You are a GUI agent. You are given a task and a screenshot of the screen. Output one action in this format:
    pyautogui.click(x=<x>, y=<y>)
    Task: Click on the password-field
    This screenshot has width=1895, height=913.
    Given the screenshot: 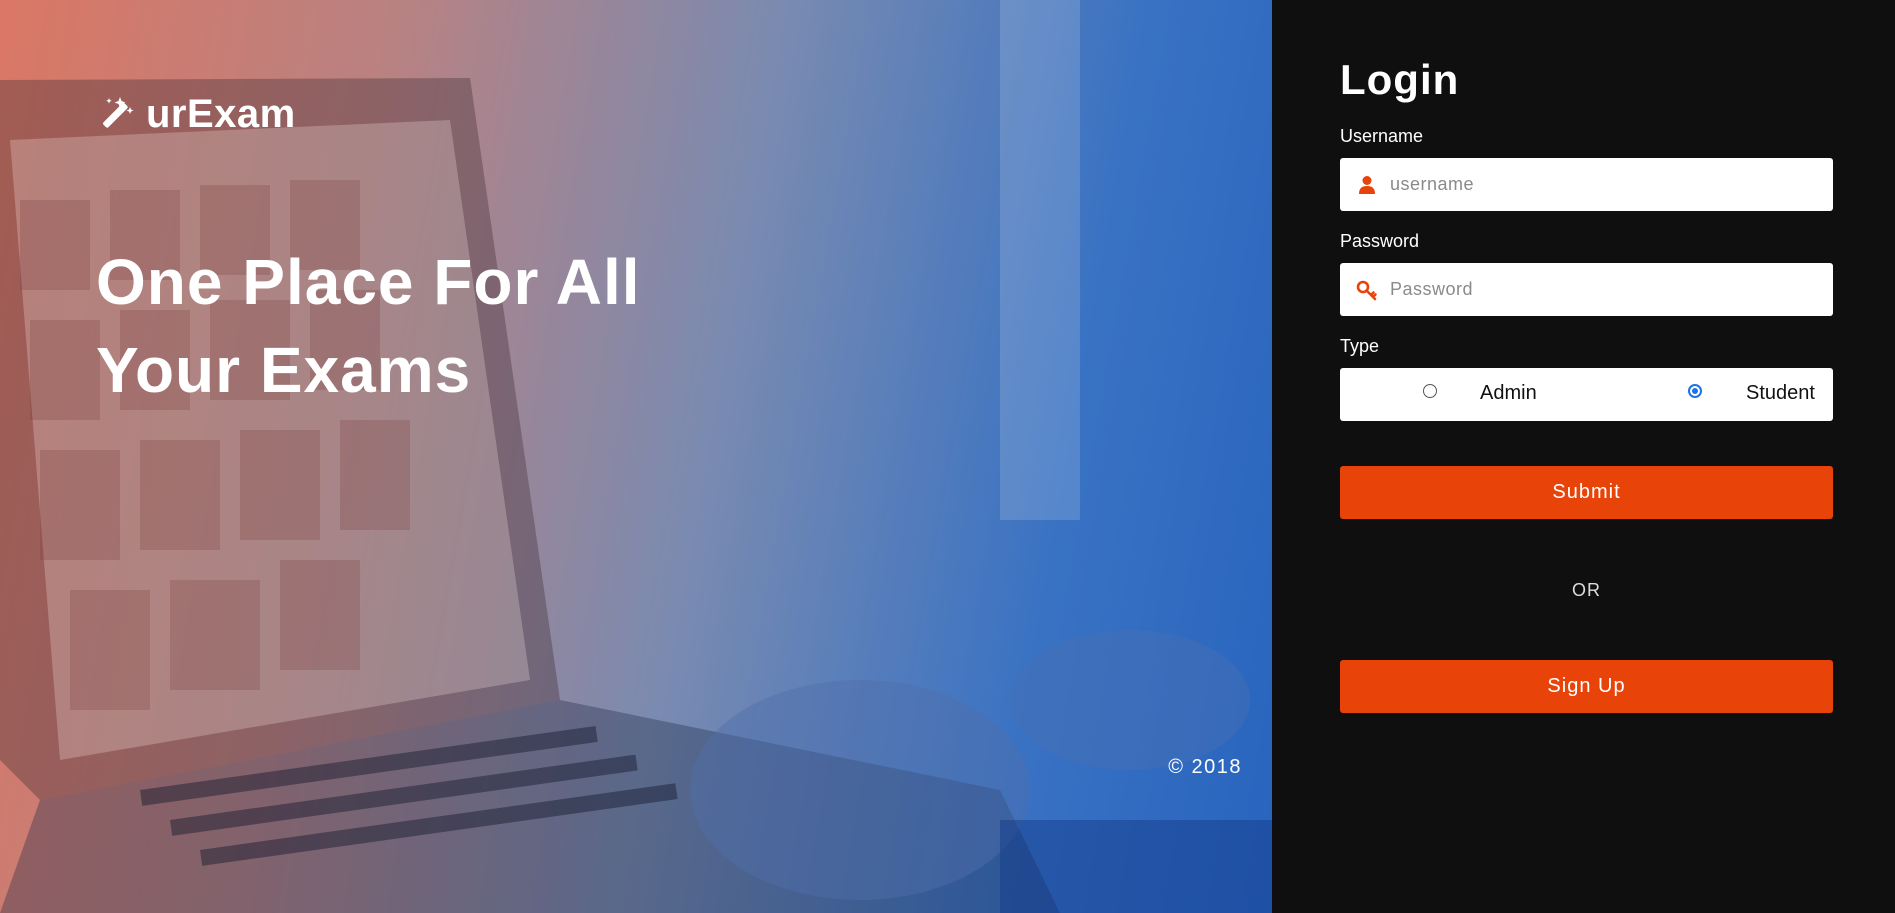 What is the action you would take?
    pyautogui.click(x=1586, y=289)
    